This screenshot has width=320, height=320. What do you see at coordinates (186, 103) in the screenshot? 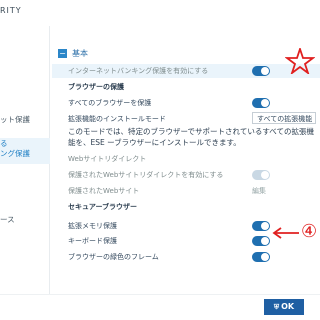
I see `row-protect-all-browsers: すべてのブラウザーを保護` at bounding box center [186, 103].